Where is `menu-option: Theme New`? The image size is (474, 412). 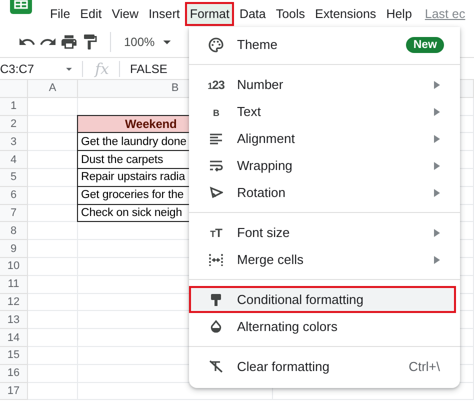 menu-option: Theme New is located at coordinates (322, 44).